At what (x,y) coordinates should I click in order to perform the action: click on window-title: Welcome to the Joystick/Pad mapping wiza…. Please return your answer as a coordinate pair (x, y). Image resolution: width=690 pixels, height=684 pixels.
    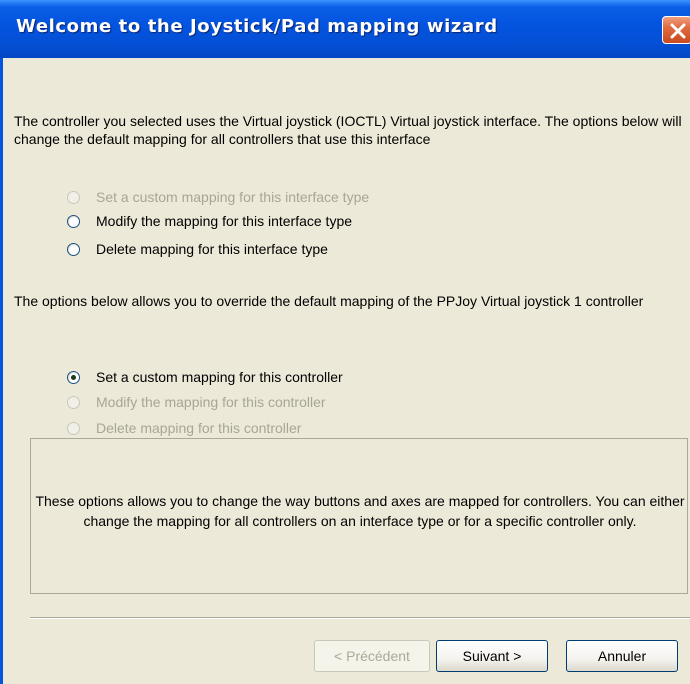
    Looking at the image, I should click on (257, 26).